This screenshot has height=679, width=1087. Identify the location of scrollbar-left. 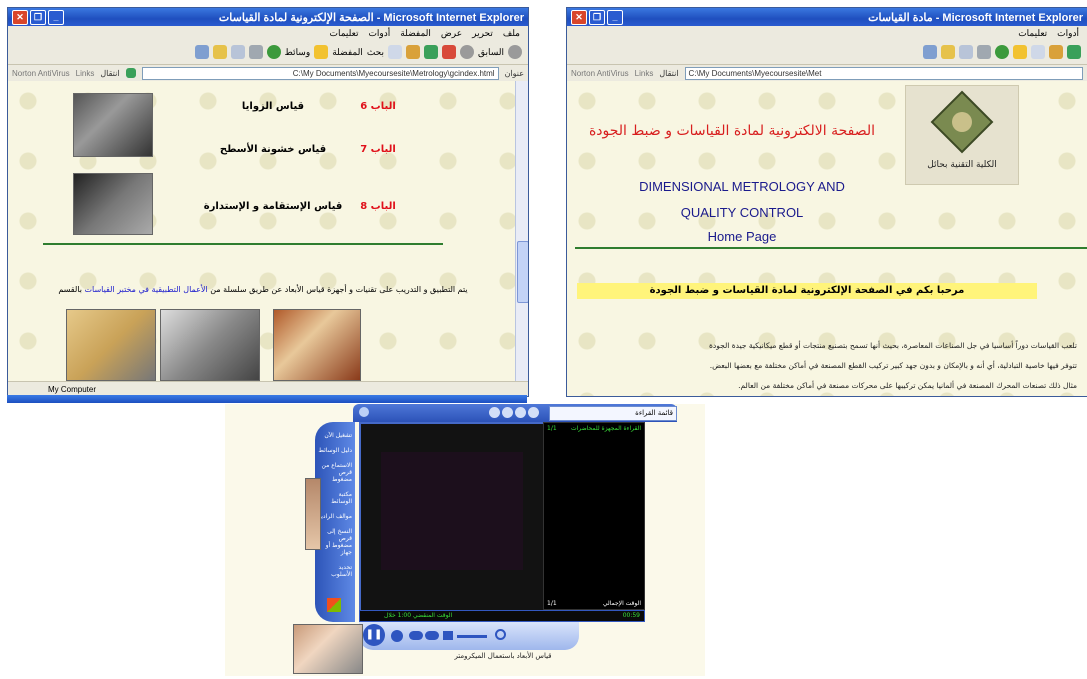
(521, 231).